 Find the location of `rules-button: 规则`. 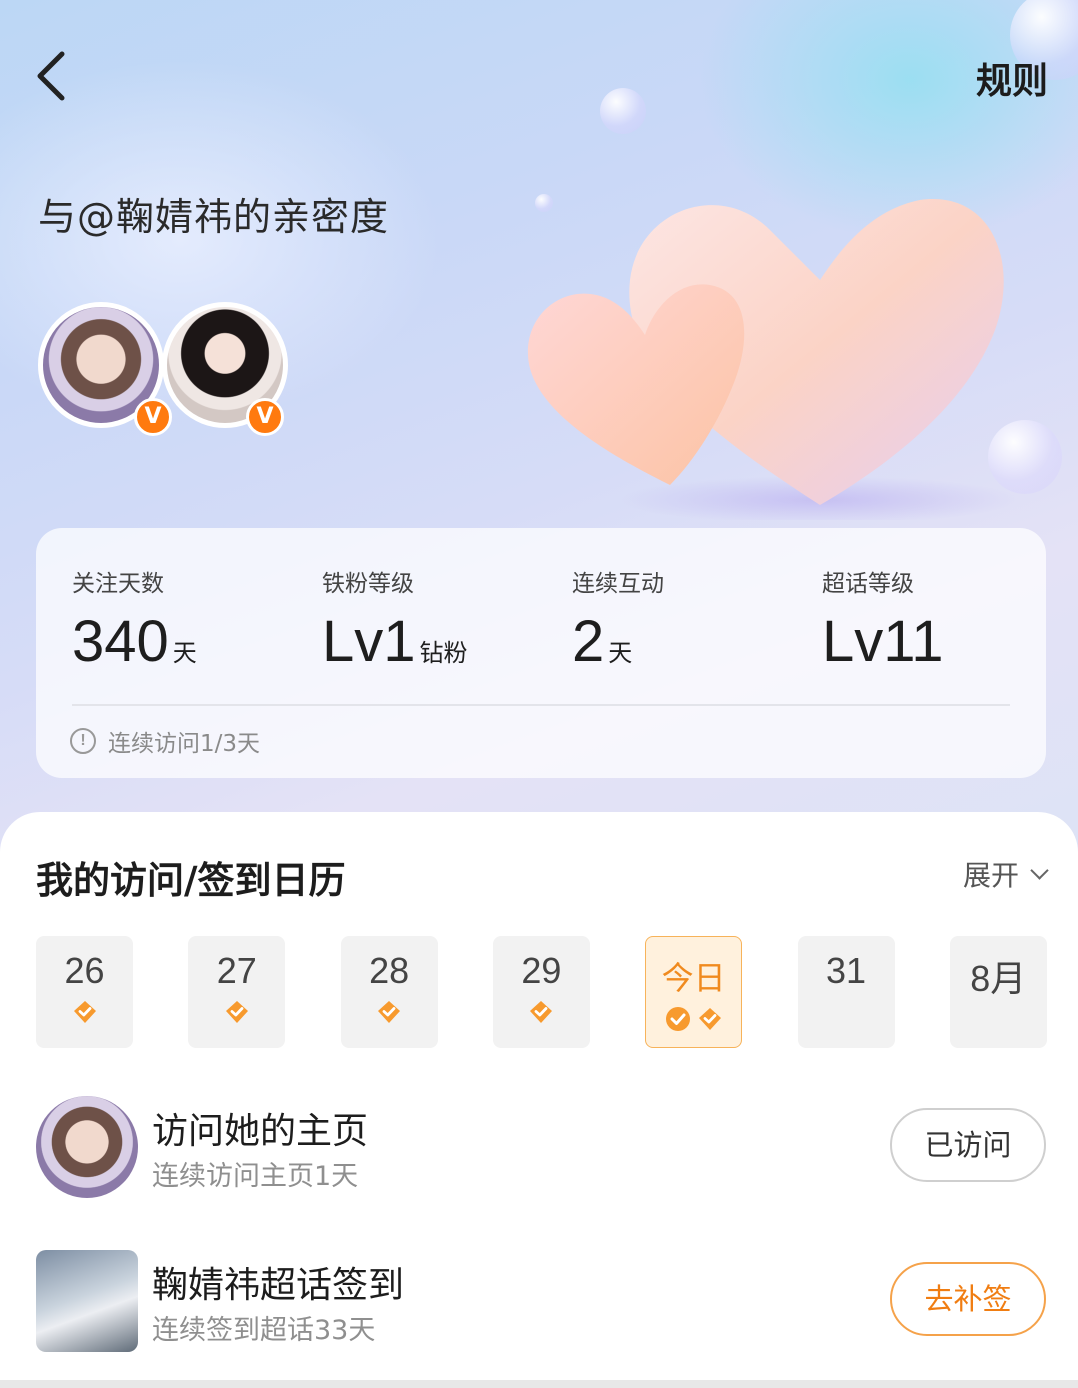

rules-button: 规则 is located at coordinates (1012, 78).